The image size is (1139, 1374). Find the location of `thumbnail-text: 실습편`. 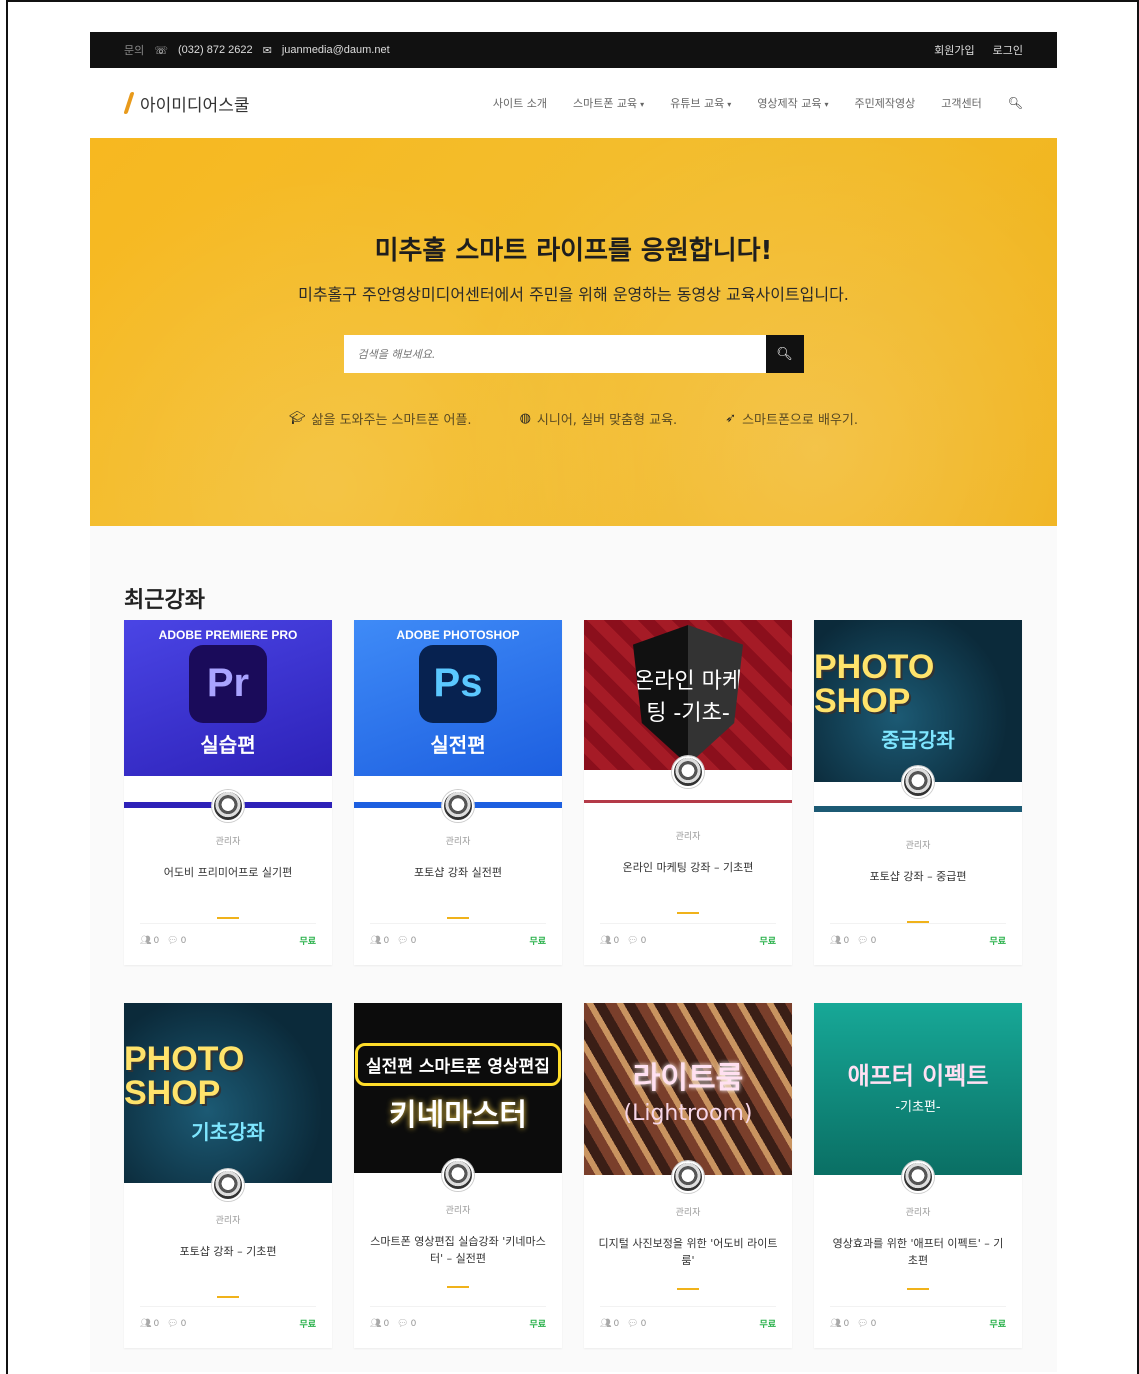

thumbnail-text: 실습편 is located at coordinates (228, 744).